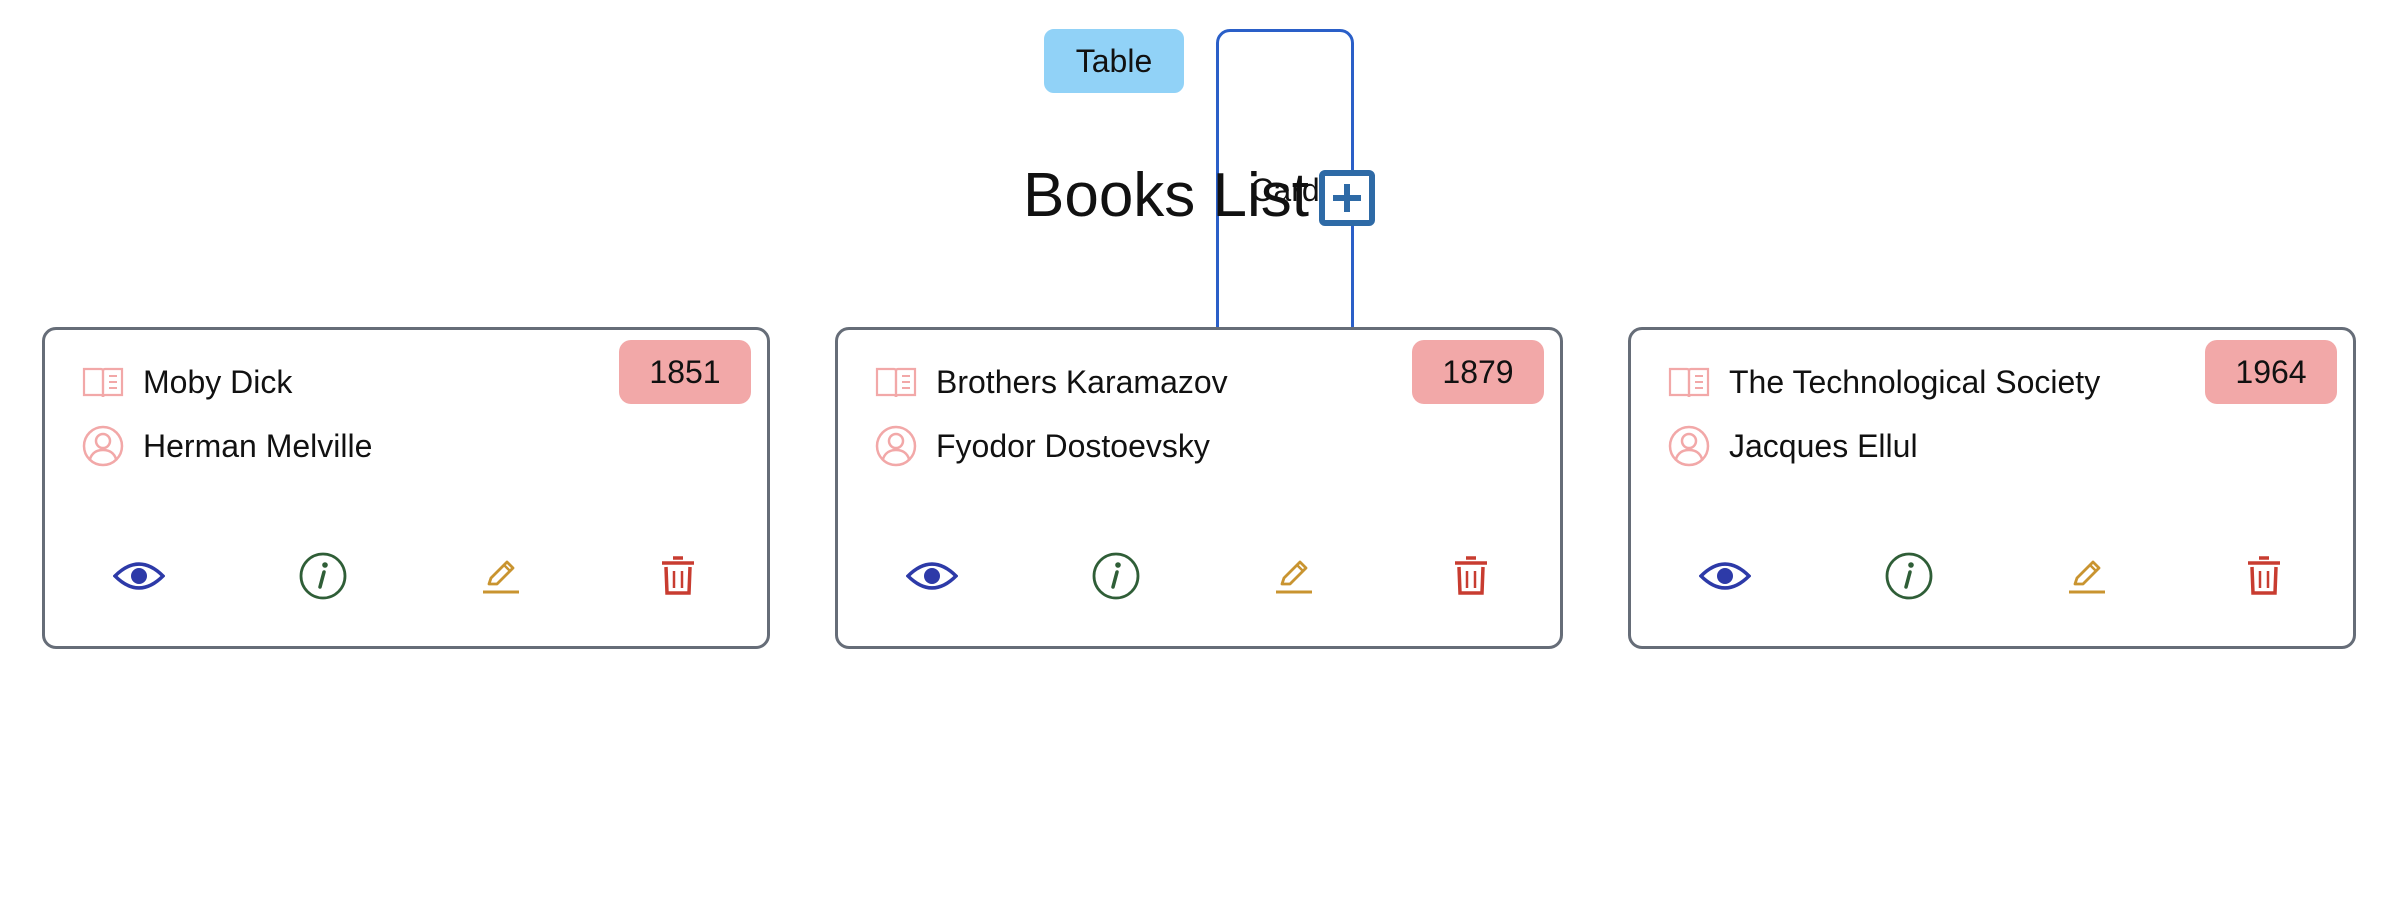 The height and width of the screenshot is (910, 2398). Describe the element at coordinates (1114, 61) in the screenshot. I see `table-view-button: Table` at that location.